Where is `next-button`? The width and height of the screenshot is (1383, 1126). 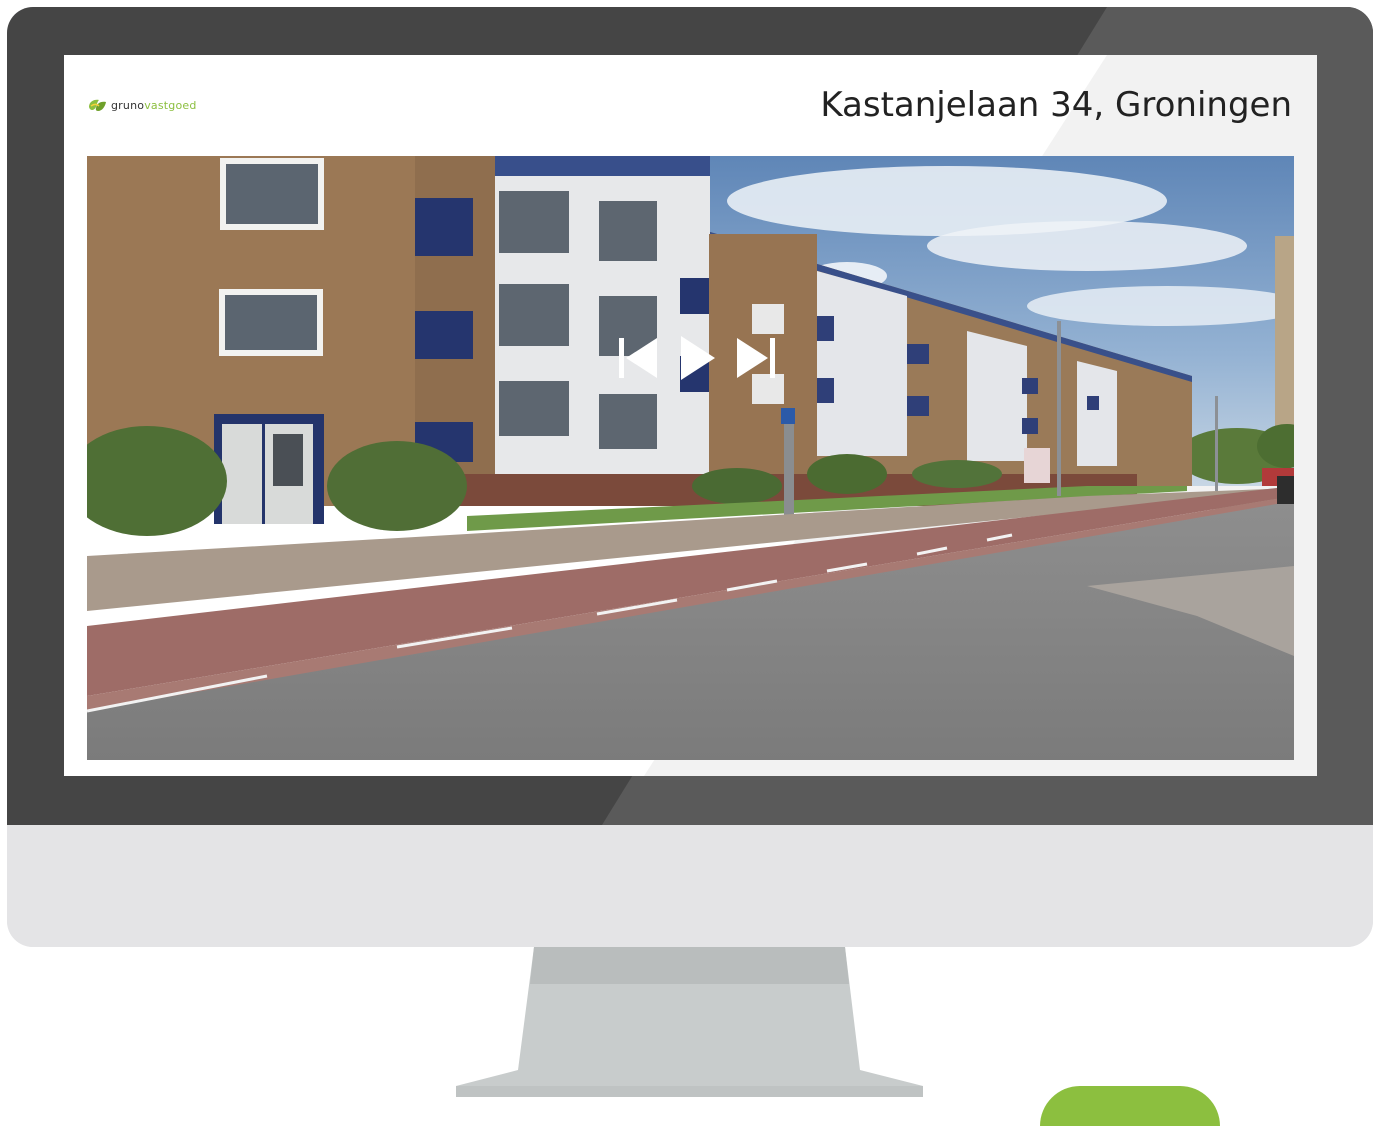
next-button is located at coordinates (755, 358).